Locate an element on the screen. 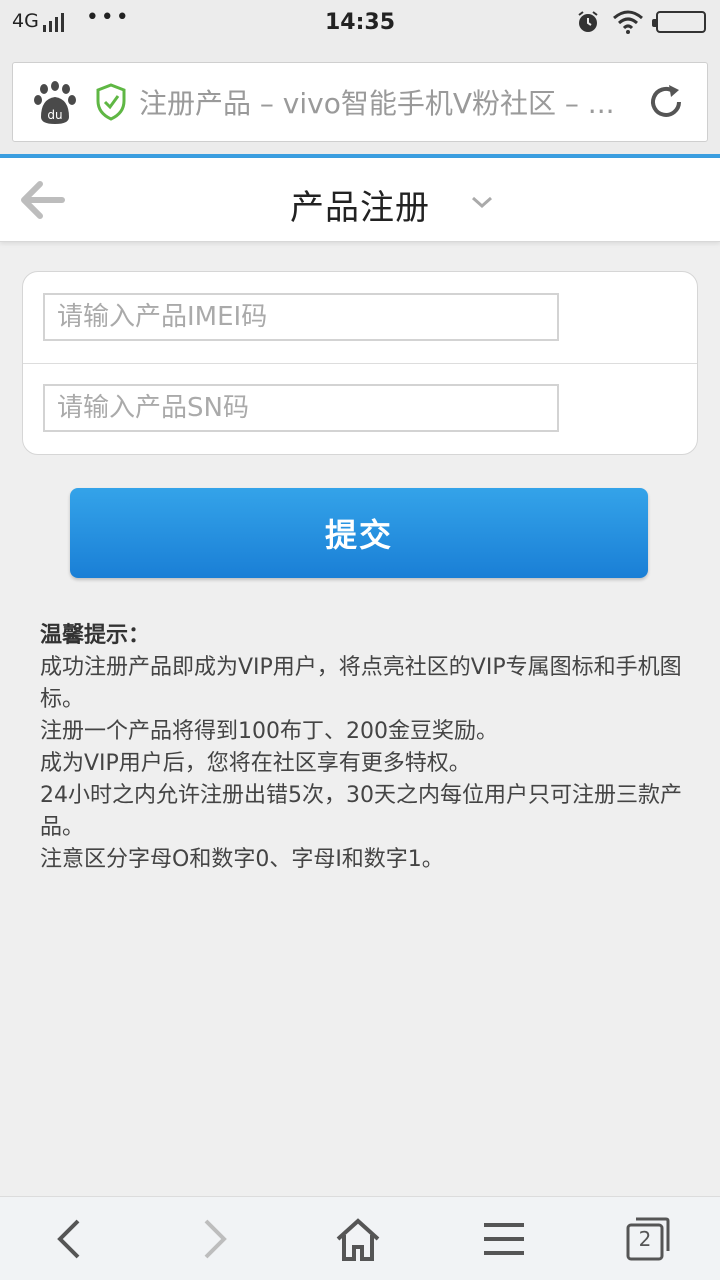  wifi-icon is located at coordinates (628, 22).